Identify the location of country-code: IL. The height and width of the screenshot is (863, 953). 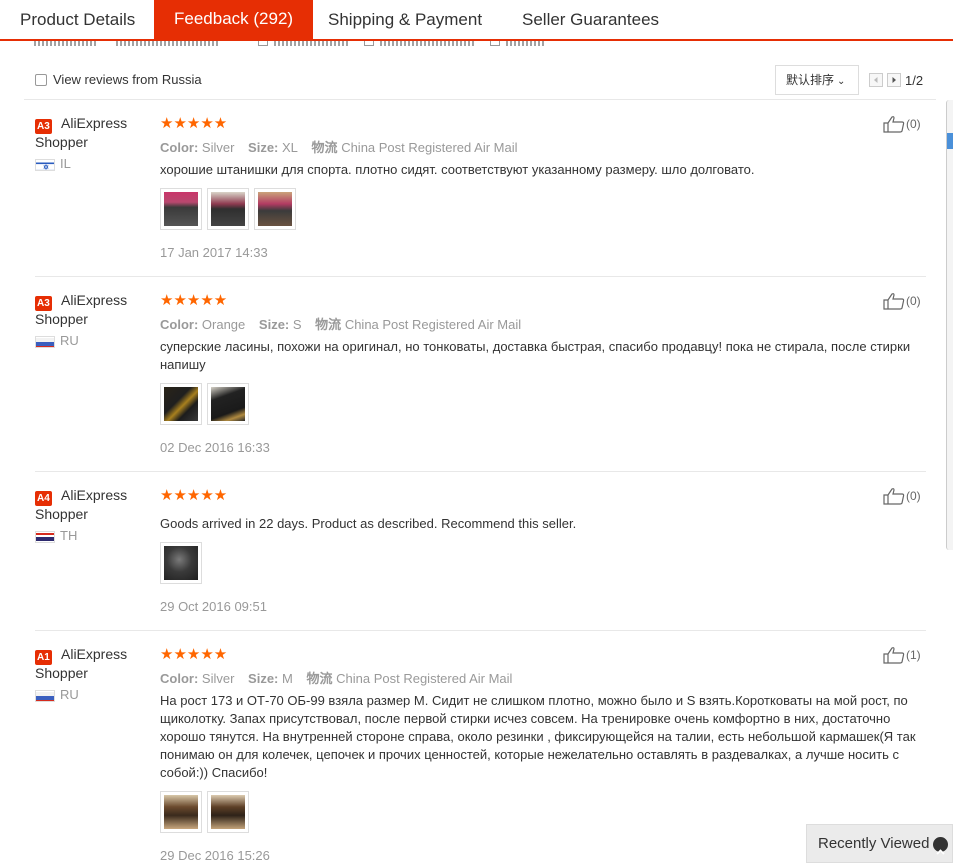
(65, 163).